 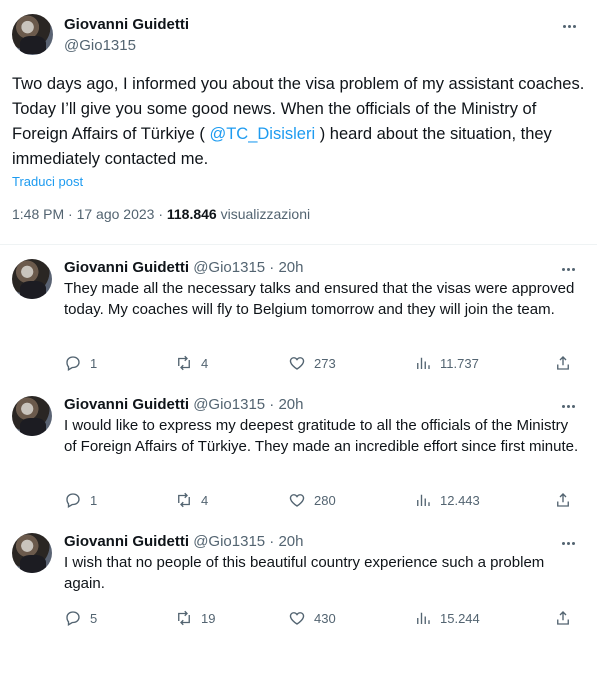 I want to click on author-handle: @Gio1315, so click(x=100, y=45).